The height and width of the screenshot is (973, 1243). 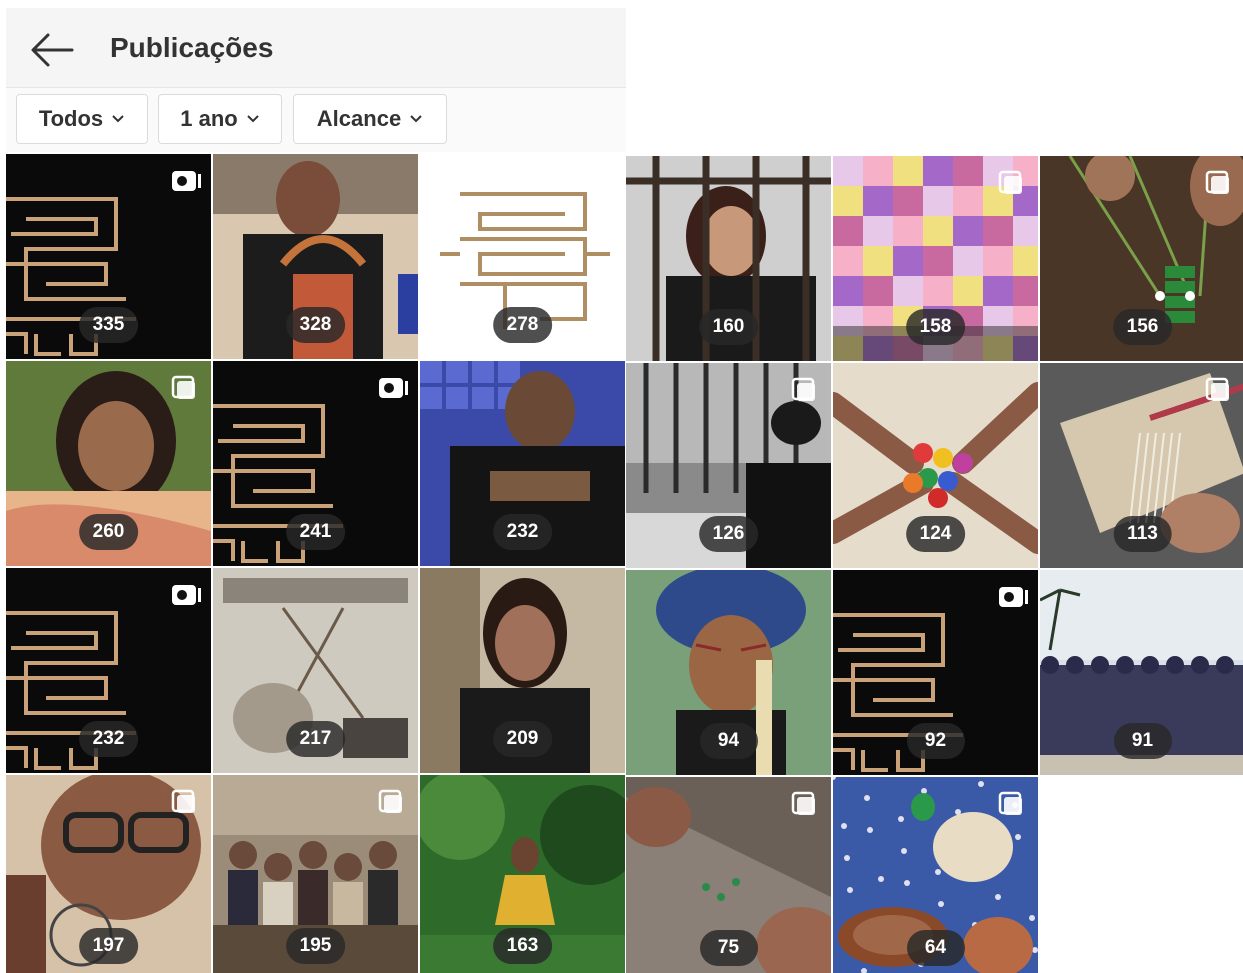 What do you see at coordinates (935, 258) in the screenshot?
I see `post-thumbnail: 158` at bounding box center [935, 258].